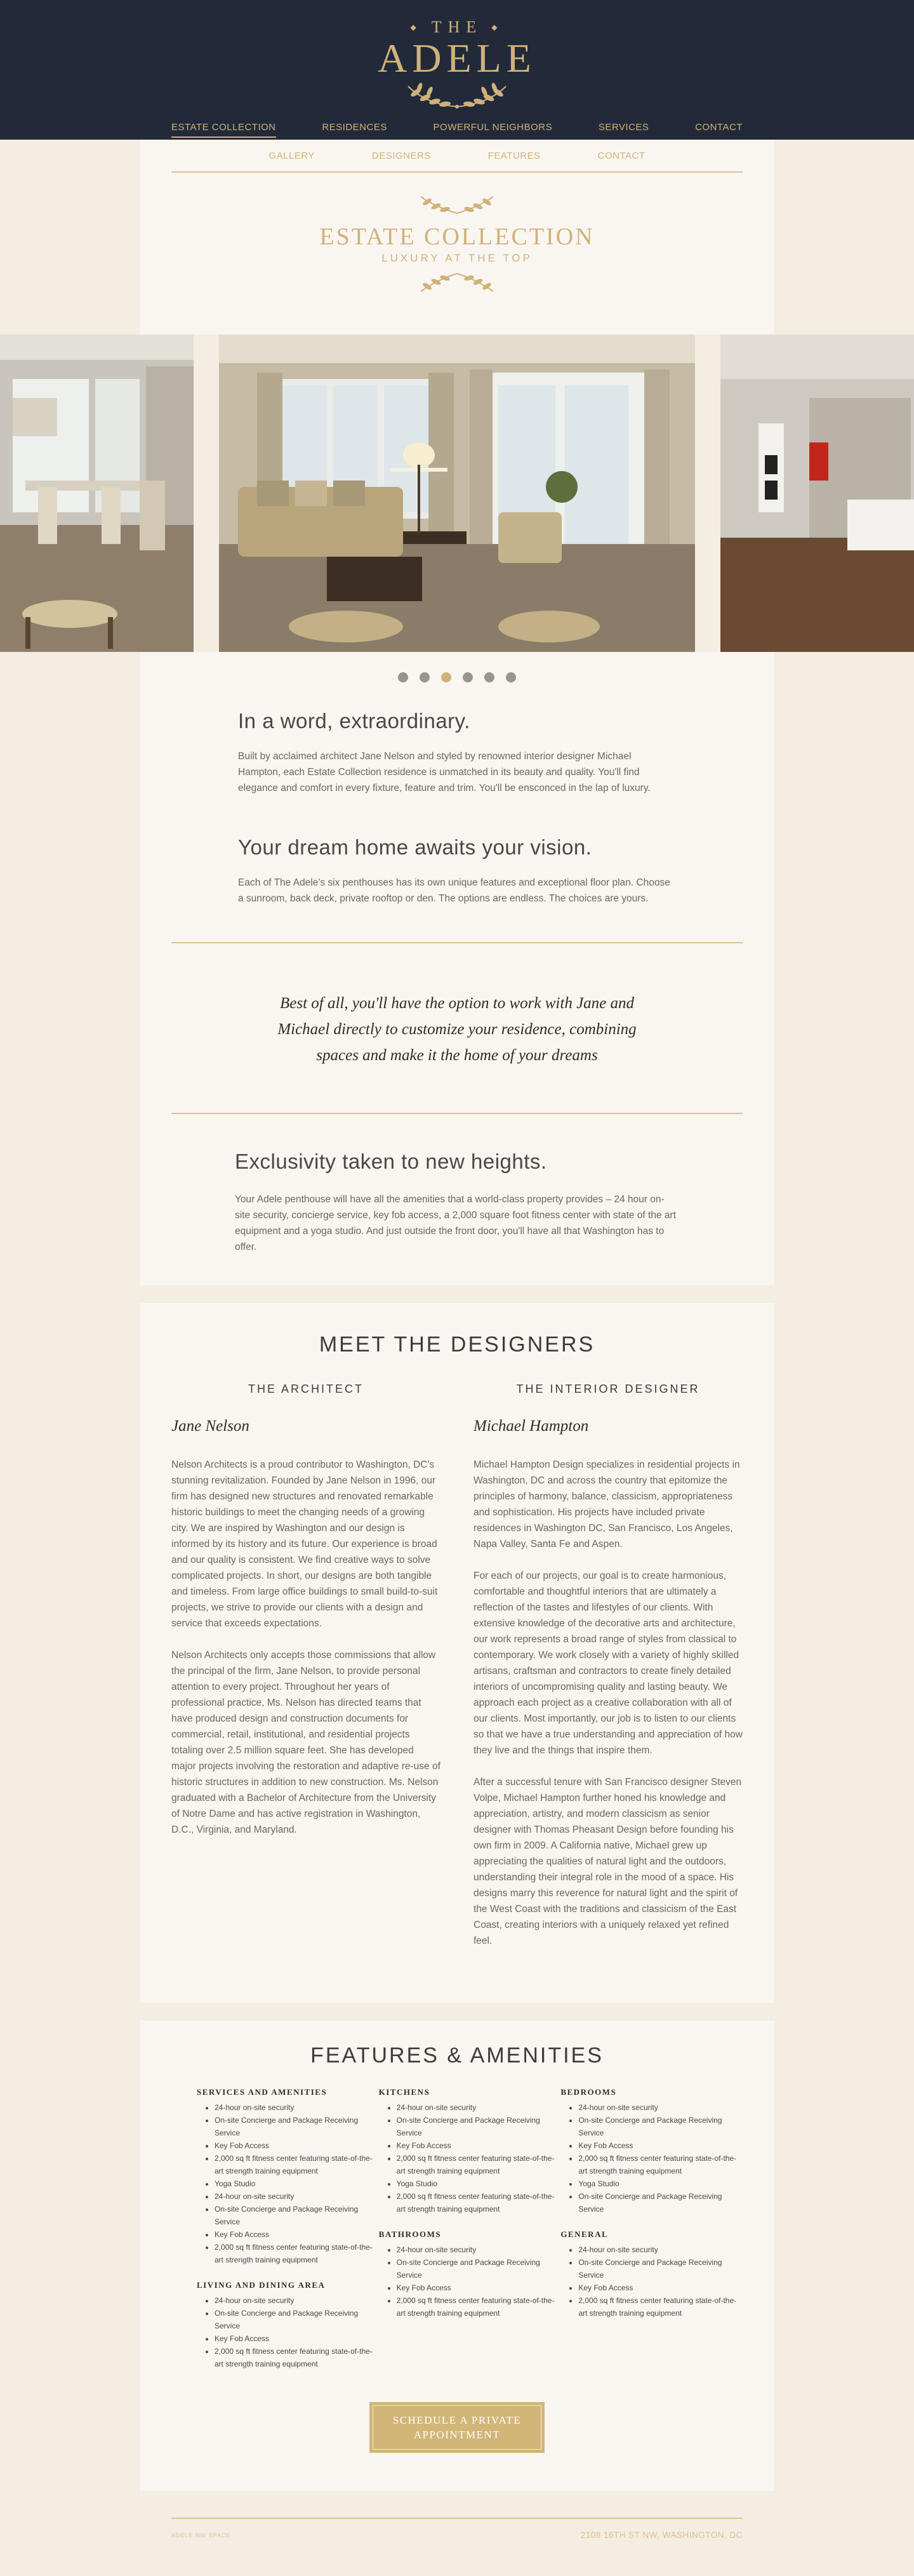 Image resolution: width=914 pixels, height=2576 pixels. What do you see at coordinates (457, 680) in the screenshot?
I see `carousel-dots` at bounding box center [457, 680].